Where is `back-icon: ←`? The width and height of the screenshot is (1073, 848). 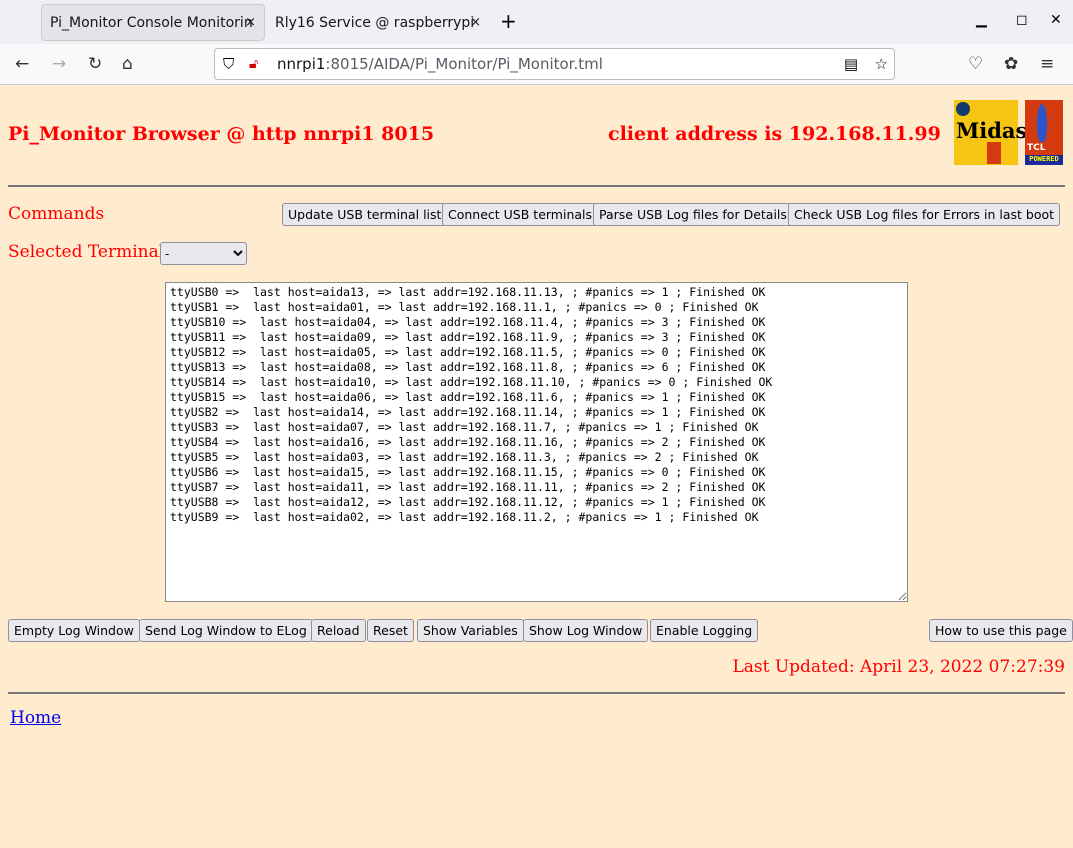
back-icon: ← is located at coordinates (22, 64).